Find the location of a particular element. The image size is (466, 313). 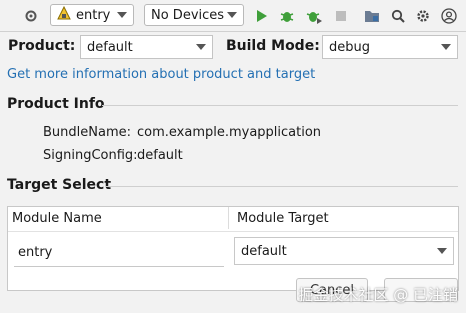

build-mode-select: debug is located at coordinates (390, 47).